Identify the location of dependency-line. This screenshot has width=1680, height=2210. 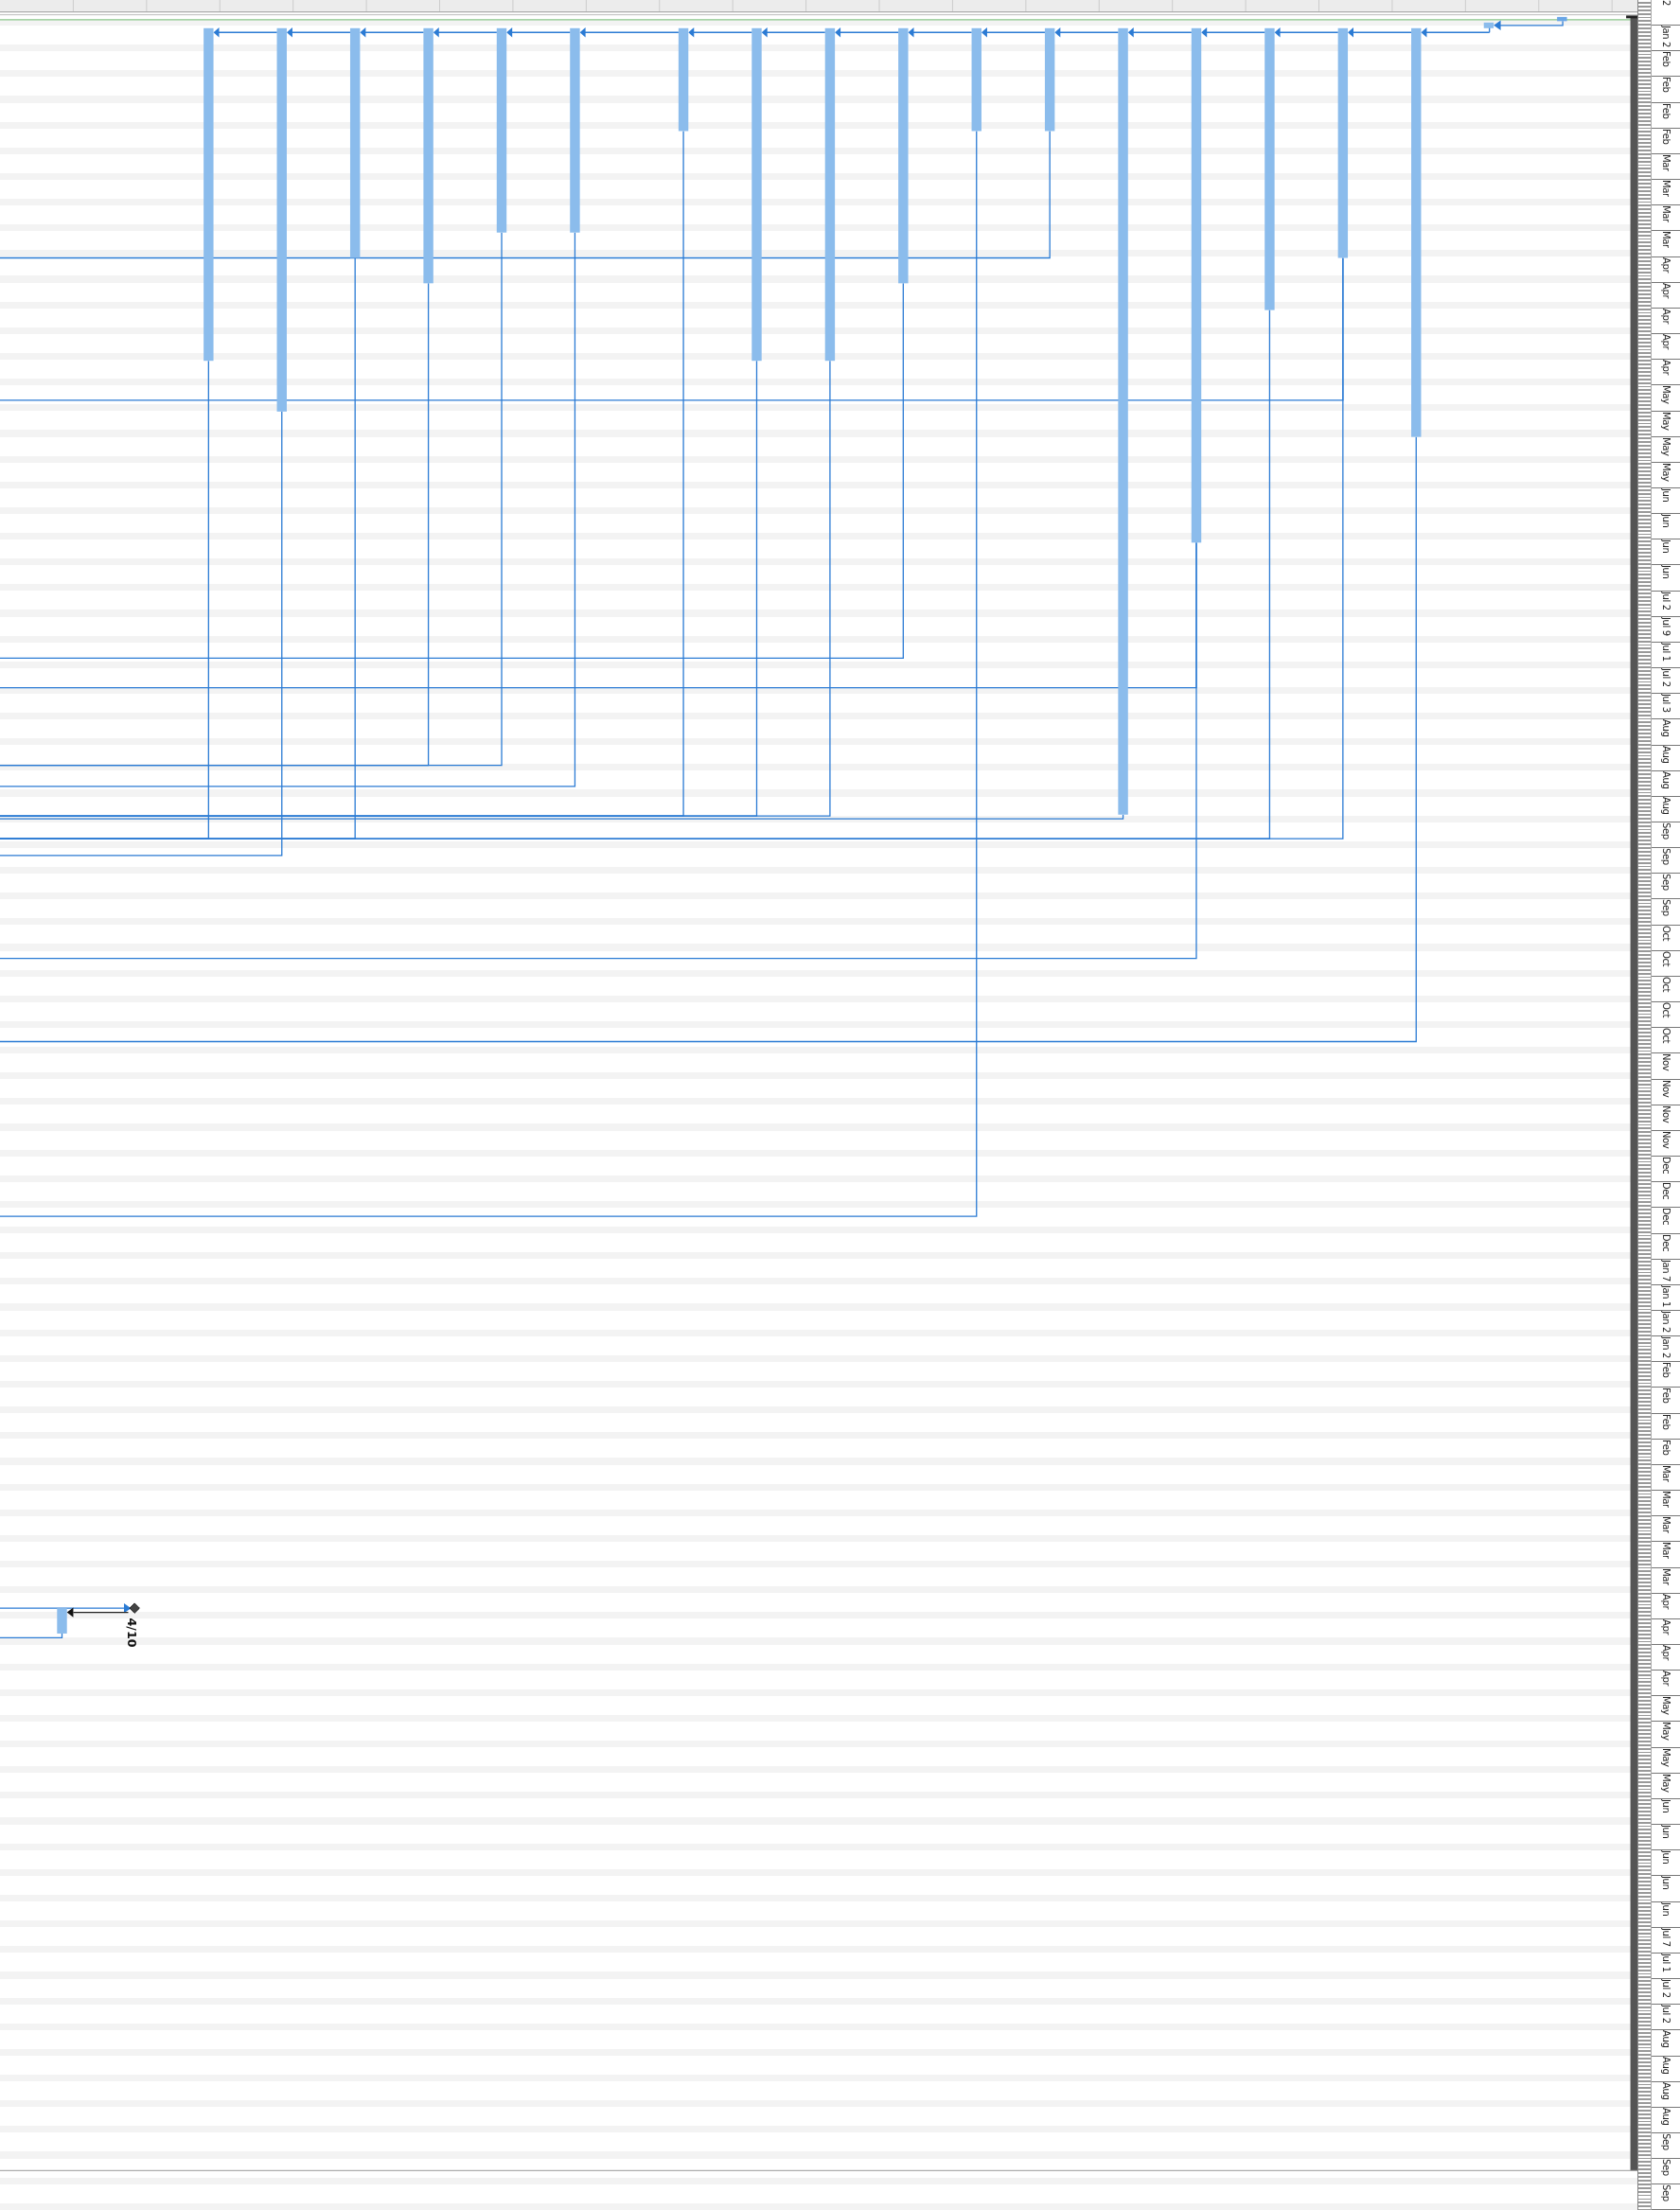
(31, 1635).